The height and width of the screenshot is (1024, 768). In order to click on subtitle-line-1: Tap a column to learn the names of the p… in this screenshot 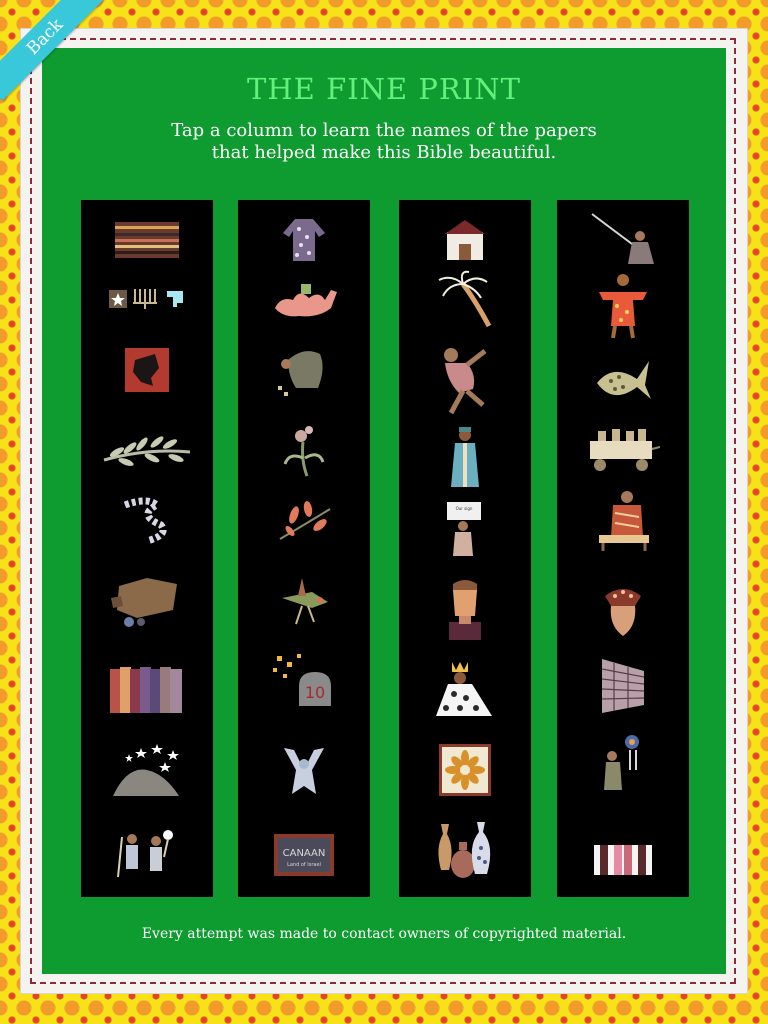, I will do `click(384, 130)`.